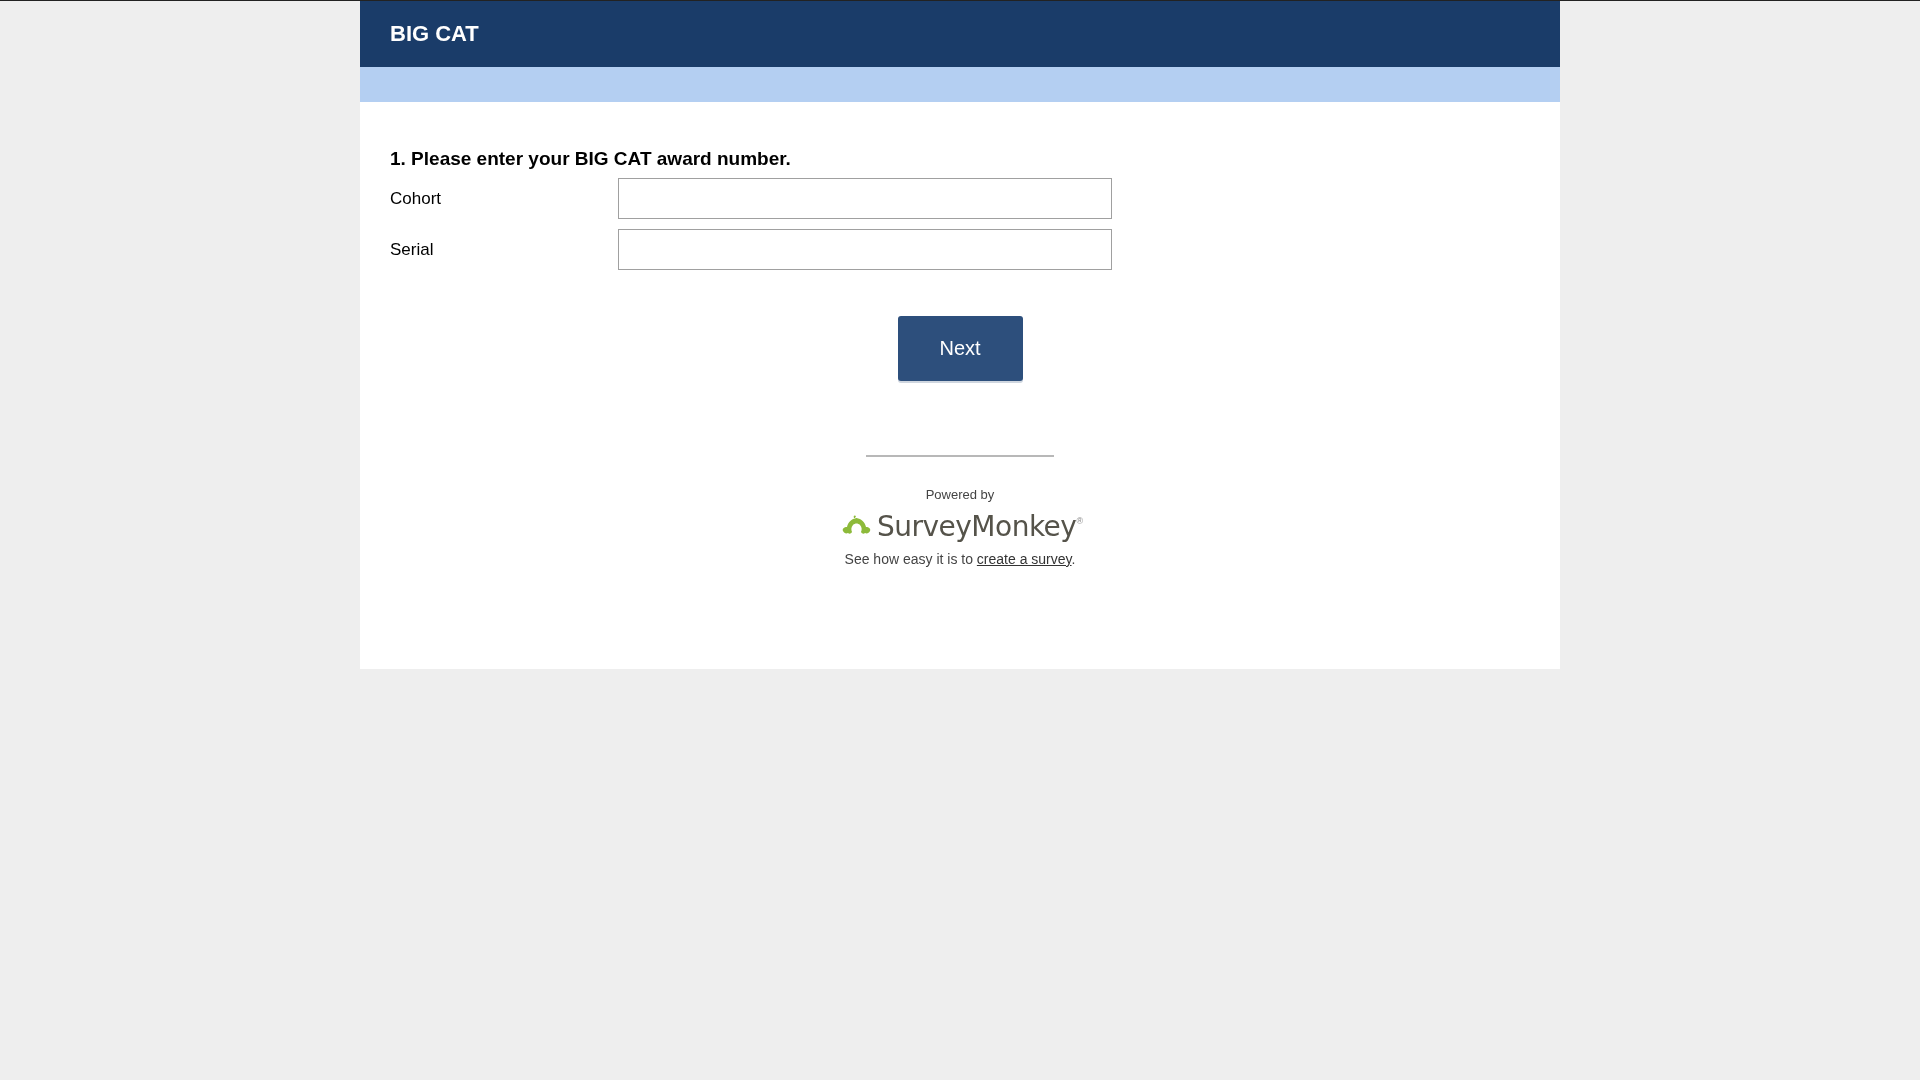 This screenshot has height=1080, width=1920. What do you see at coordinates (1080, 521) in the screenshot?
I see `registered-mark: ®` at bounding box center [1080, 521].